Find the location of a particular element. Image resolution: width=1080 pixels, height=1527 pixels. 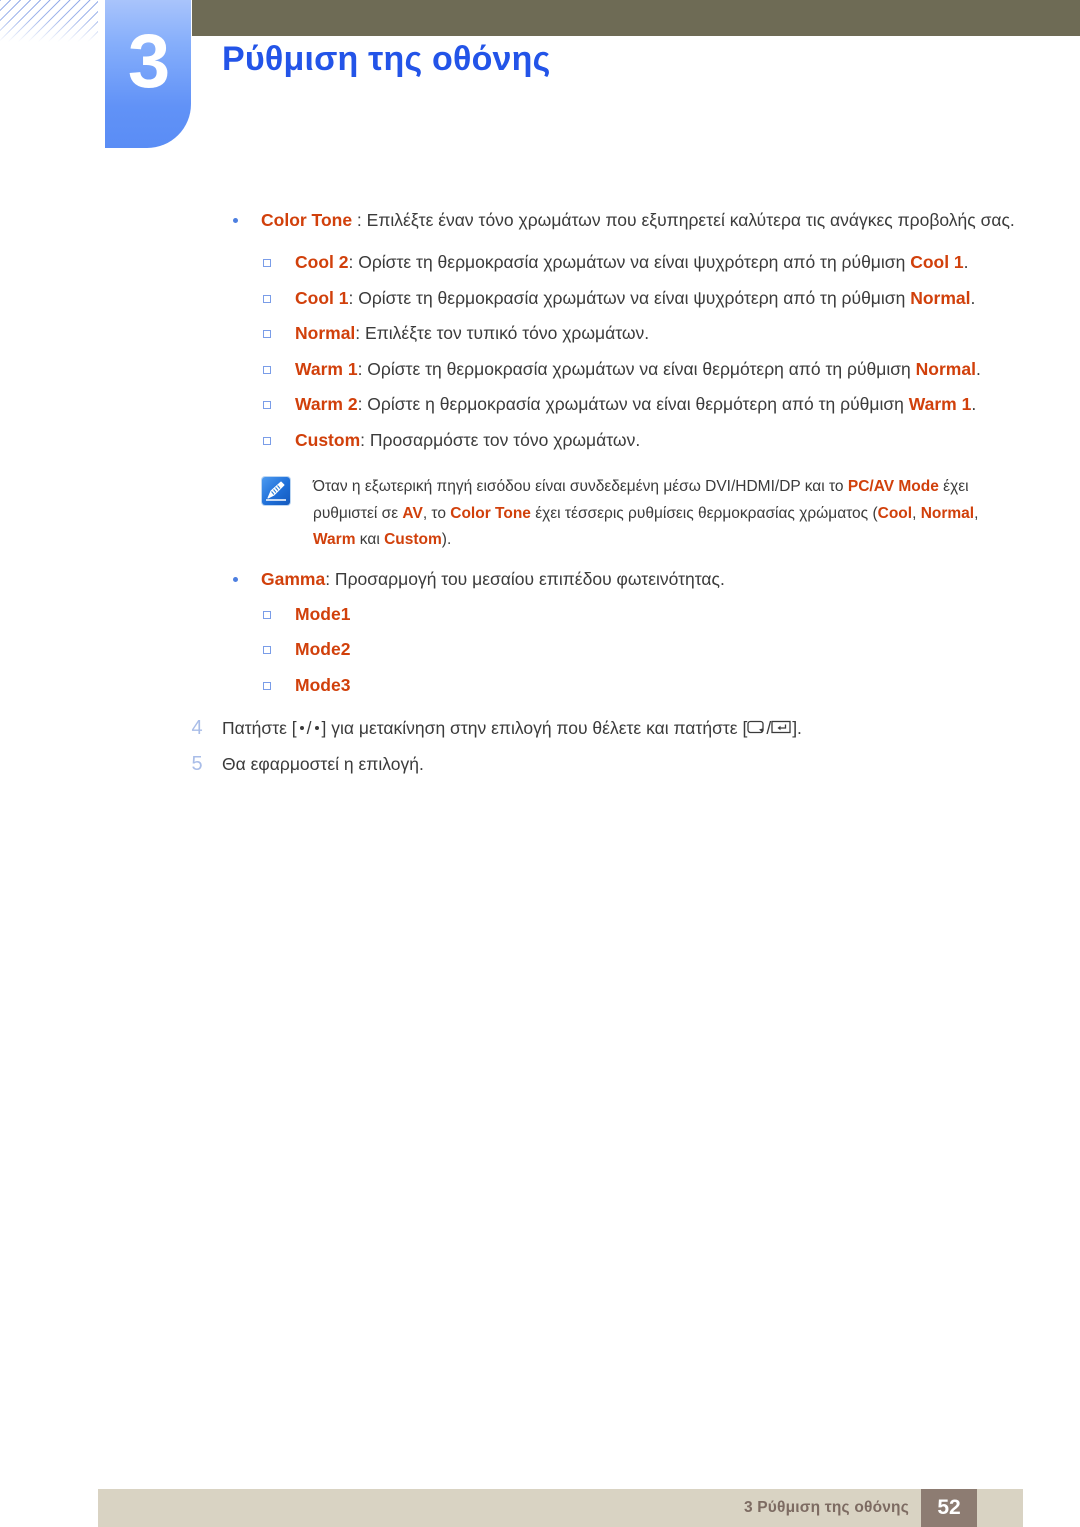

note-term-warm: Warm is located at coordinates (334, 539).